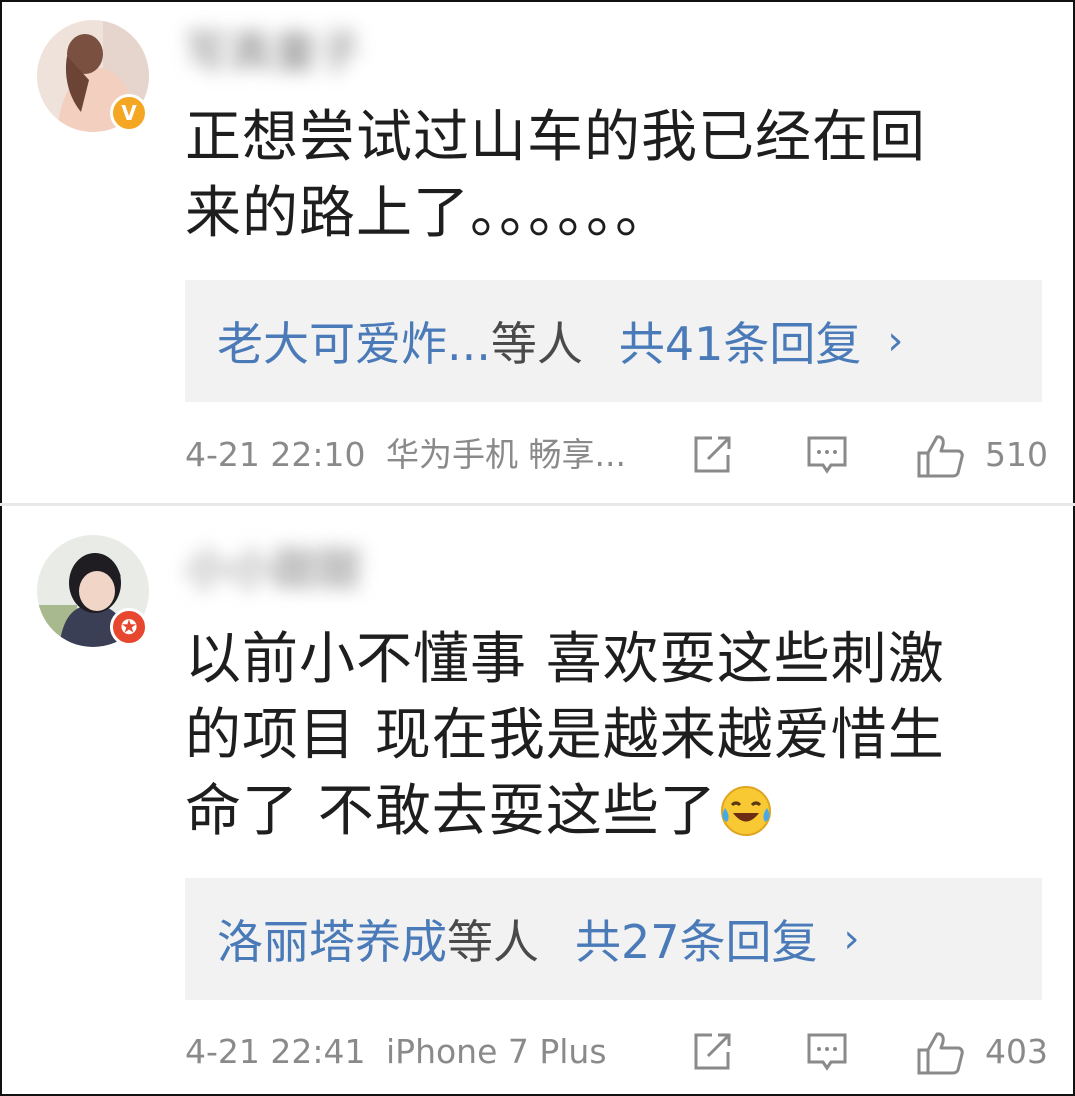  I want to click on username: 写真童子, so click(300, 53).